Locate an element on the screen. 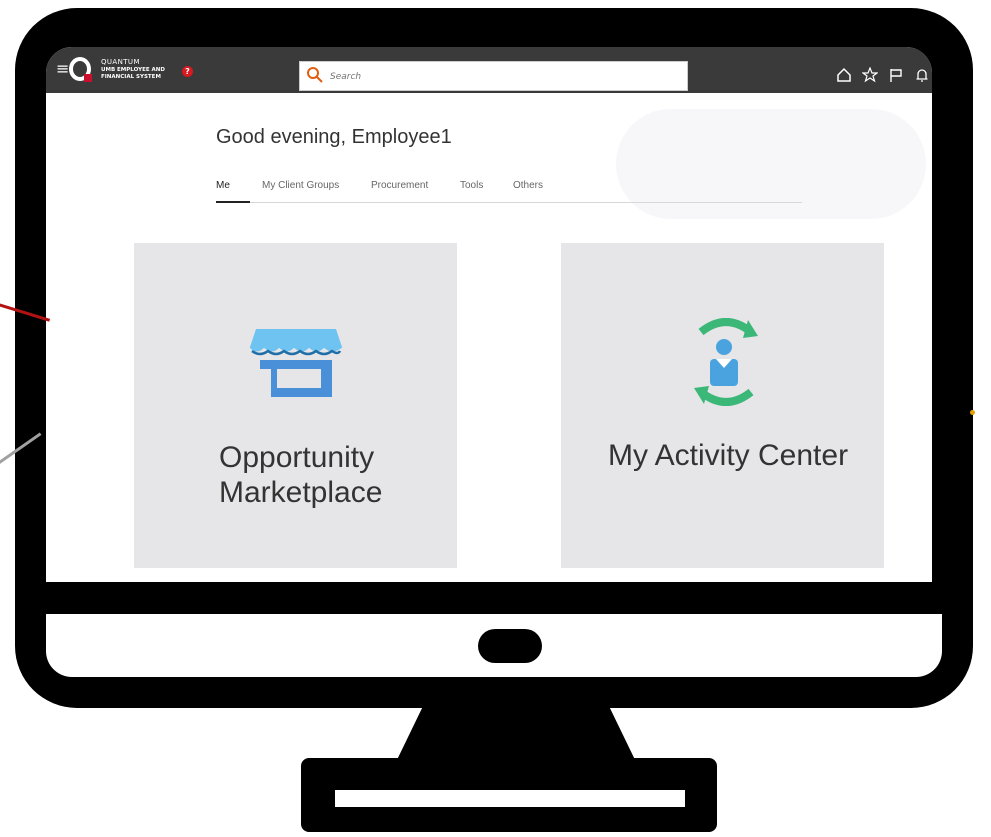 This screenshot has width=991, height=837. search-input is located at coordinates (500, 77).